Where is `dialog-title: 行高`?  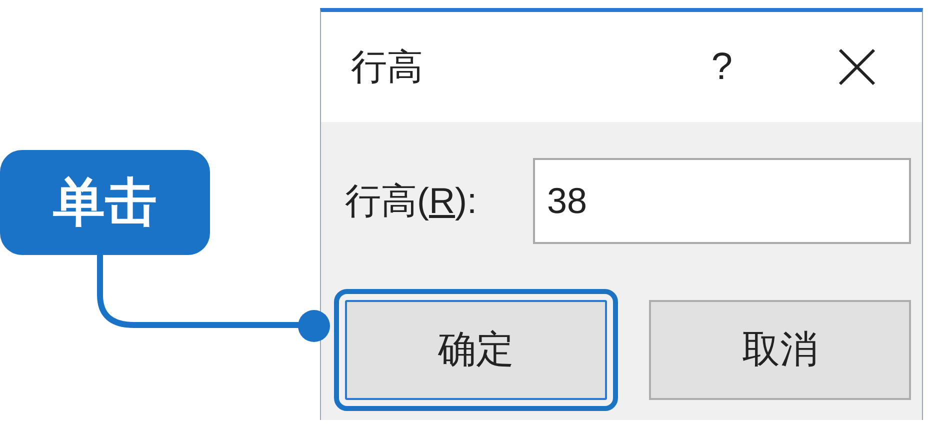 dialog-title: 行高 is located at coordinates (387, 67).